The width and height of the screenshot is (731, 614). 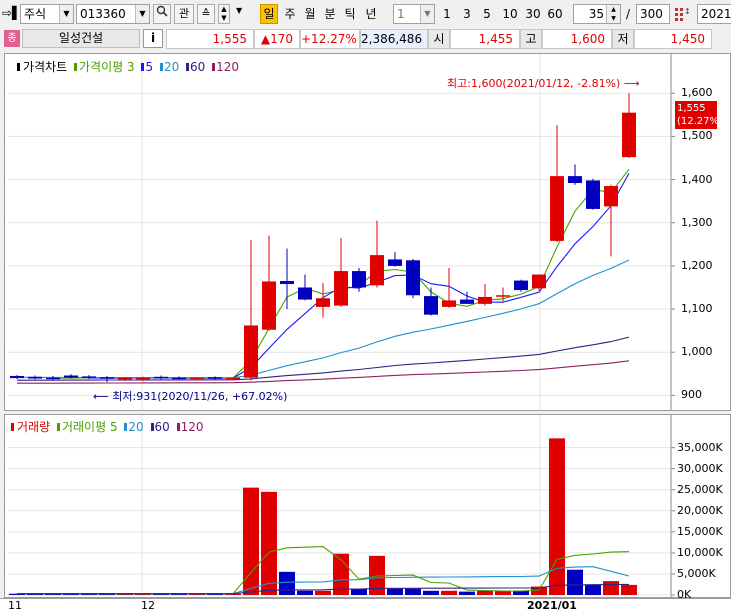 I want to click on count-input: 35 ▲ ▼, so click(x=597, y=14).